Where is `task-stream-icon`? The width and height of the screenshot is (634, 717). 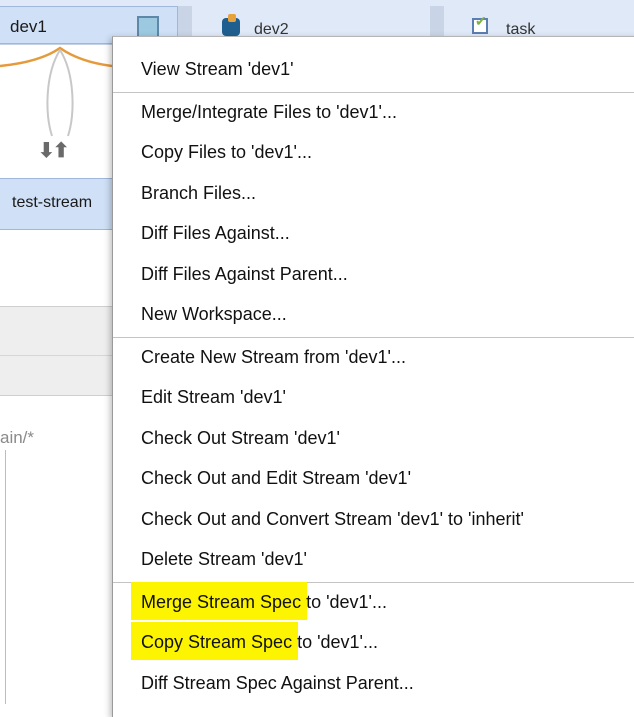 task-stream-icon is located at coordinates (480, 23).